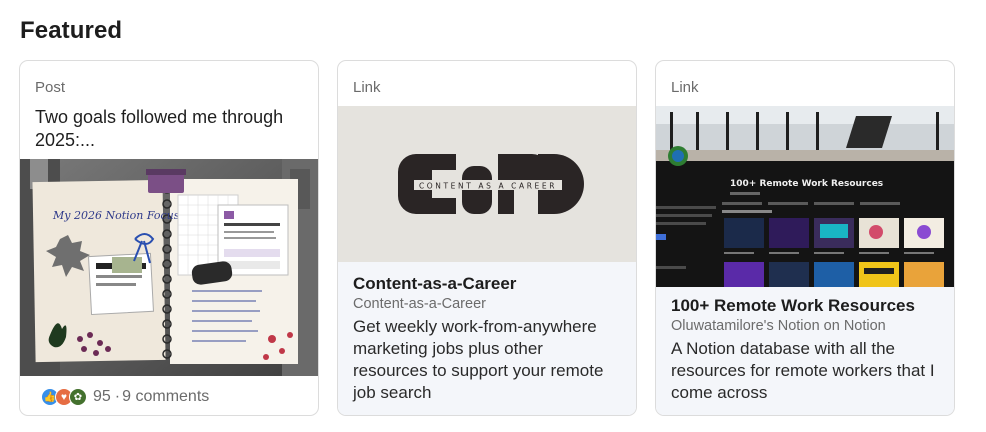 The image size is (986, 432). What do you see at coordinates (165, 397) in the screenshot?
I see `comments-count: 9 comments` at bounding box center [165, 397].